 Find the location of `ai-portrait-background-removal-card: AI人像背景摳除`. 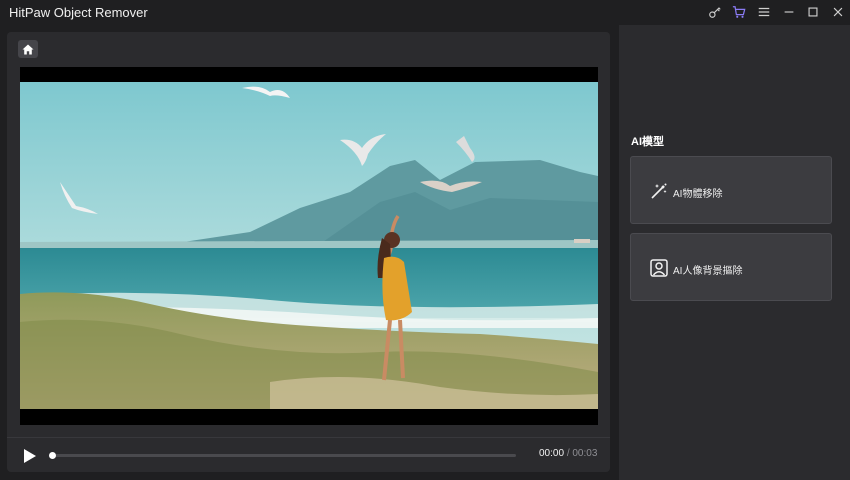

ai-portrait-background-removal-card: AI人像背景摳除 is located at coordinates (731, 267).